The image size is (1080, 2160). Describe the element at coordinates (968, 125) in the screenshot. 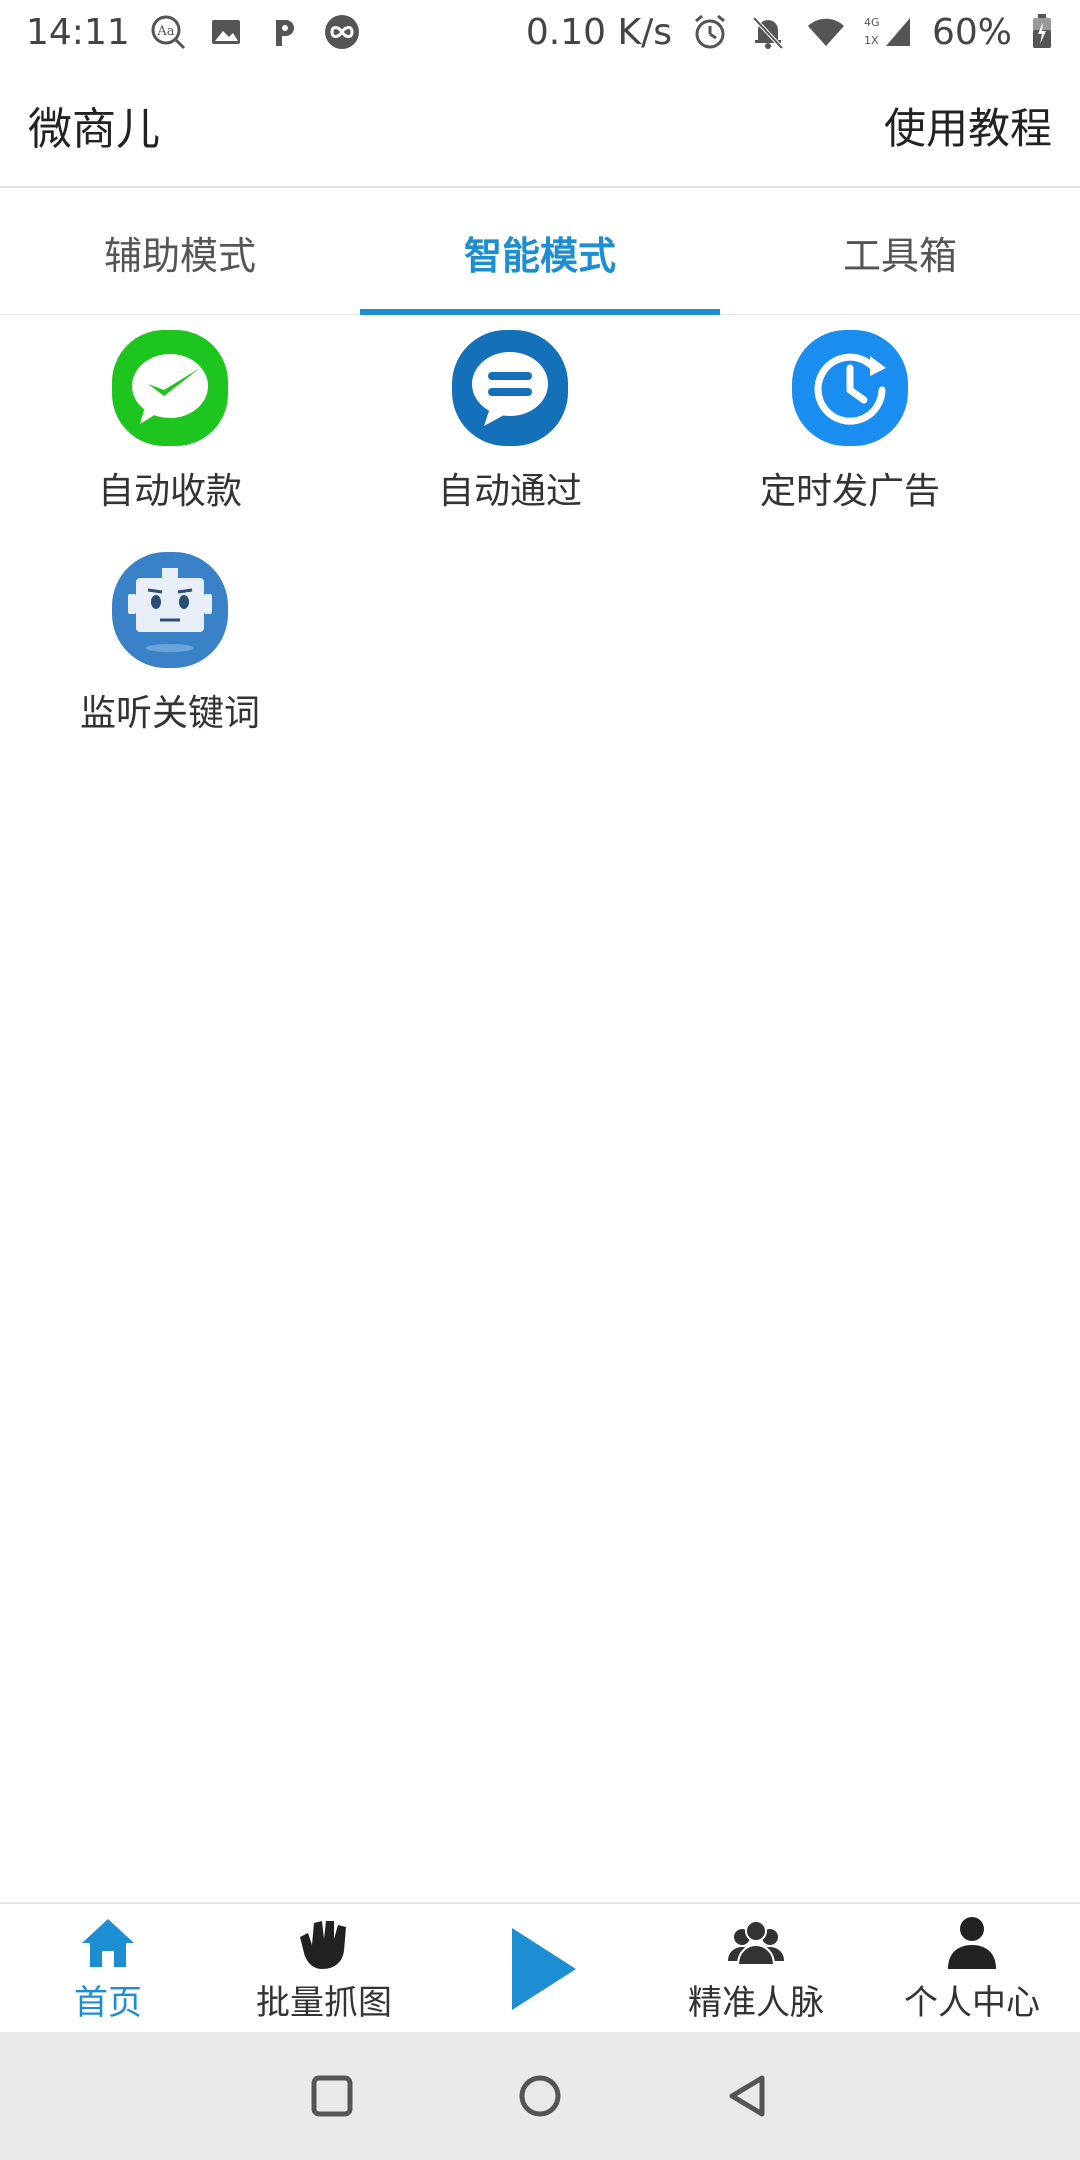

I see `tutorial-button: 使用教程` at that location.